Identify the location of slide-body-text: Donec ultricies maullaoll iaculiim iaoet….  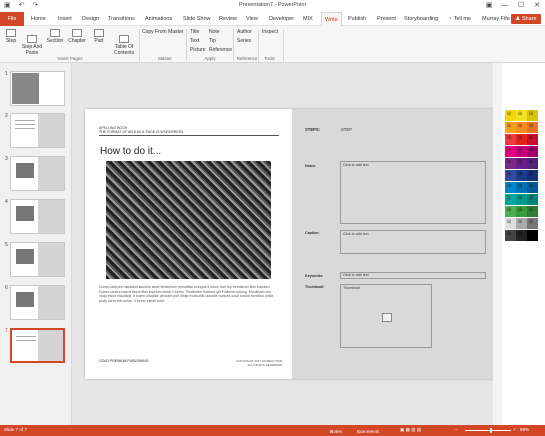
(189, 294).